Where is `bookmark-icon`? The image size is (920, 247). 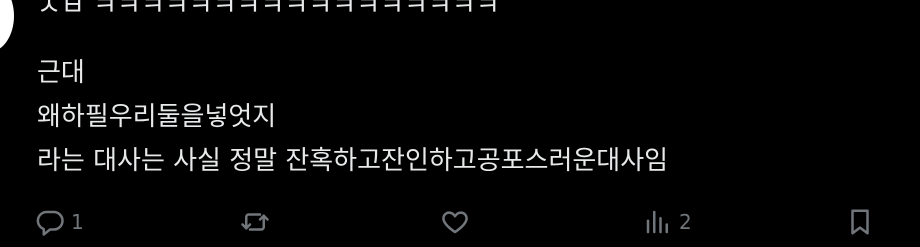
bookmark-icon is located at coordinates (860, 222).